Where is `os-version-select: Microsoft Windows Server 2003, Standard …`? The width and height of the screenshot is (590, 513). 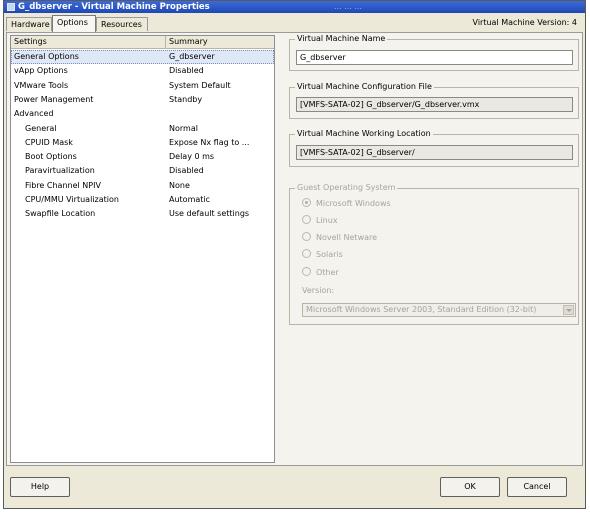 os-version-select: Microsoft Windows Server 2003, Standard … is located at coordinates (439, 310).